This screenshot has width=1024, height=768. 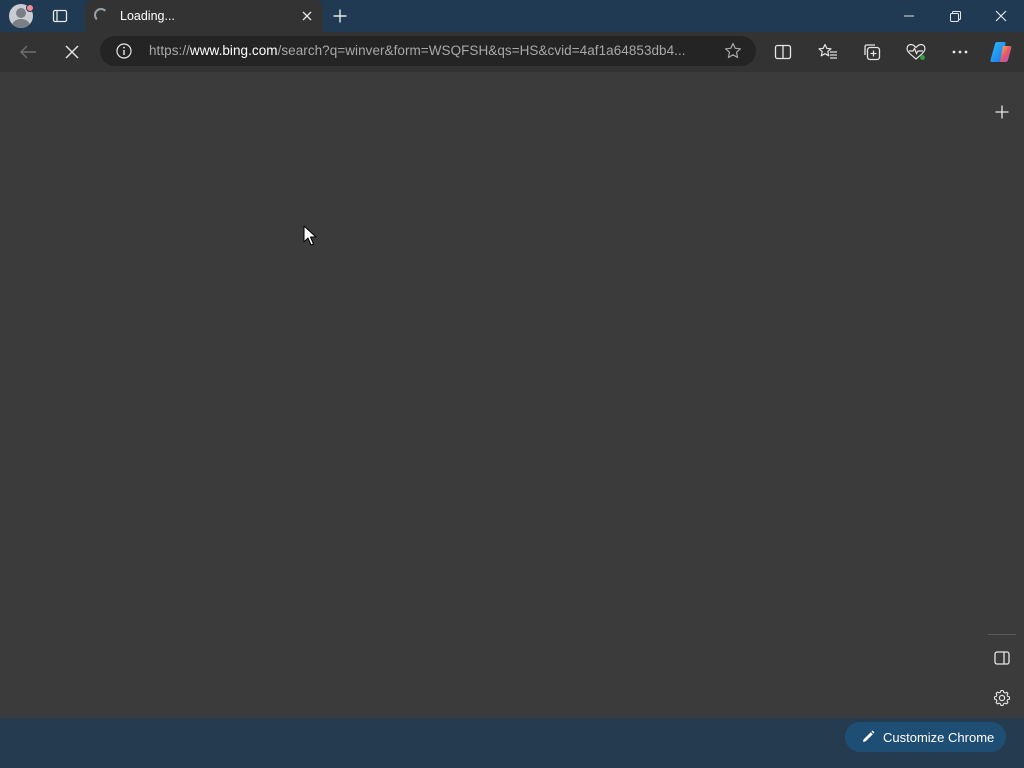 I want to click on stop-icon, so click(x=72, y=52).